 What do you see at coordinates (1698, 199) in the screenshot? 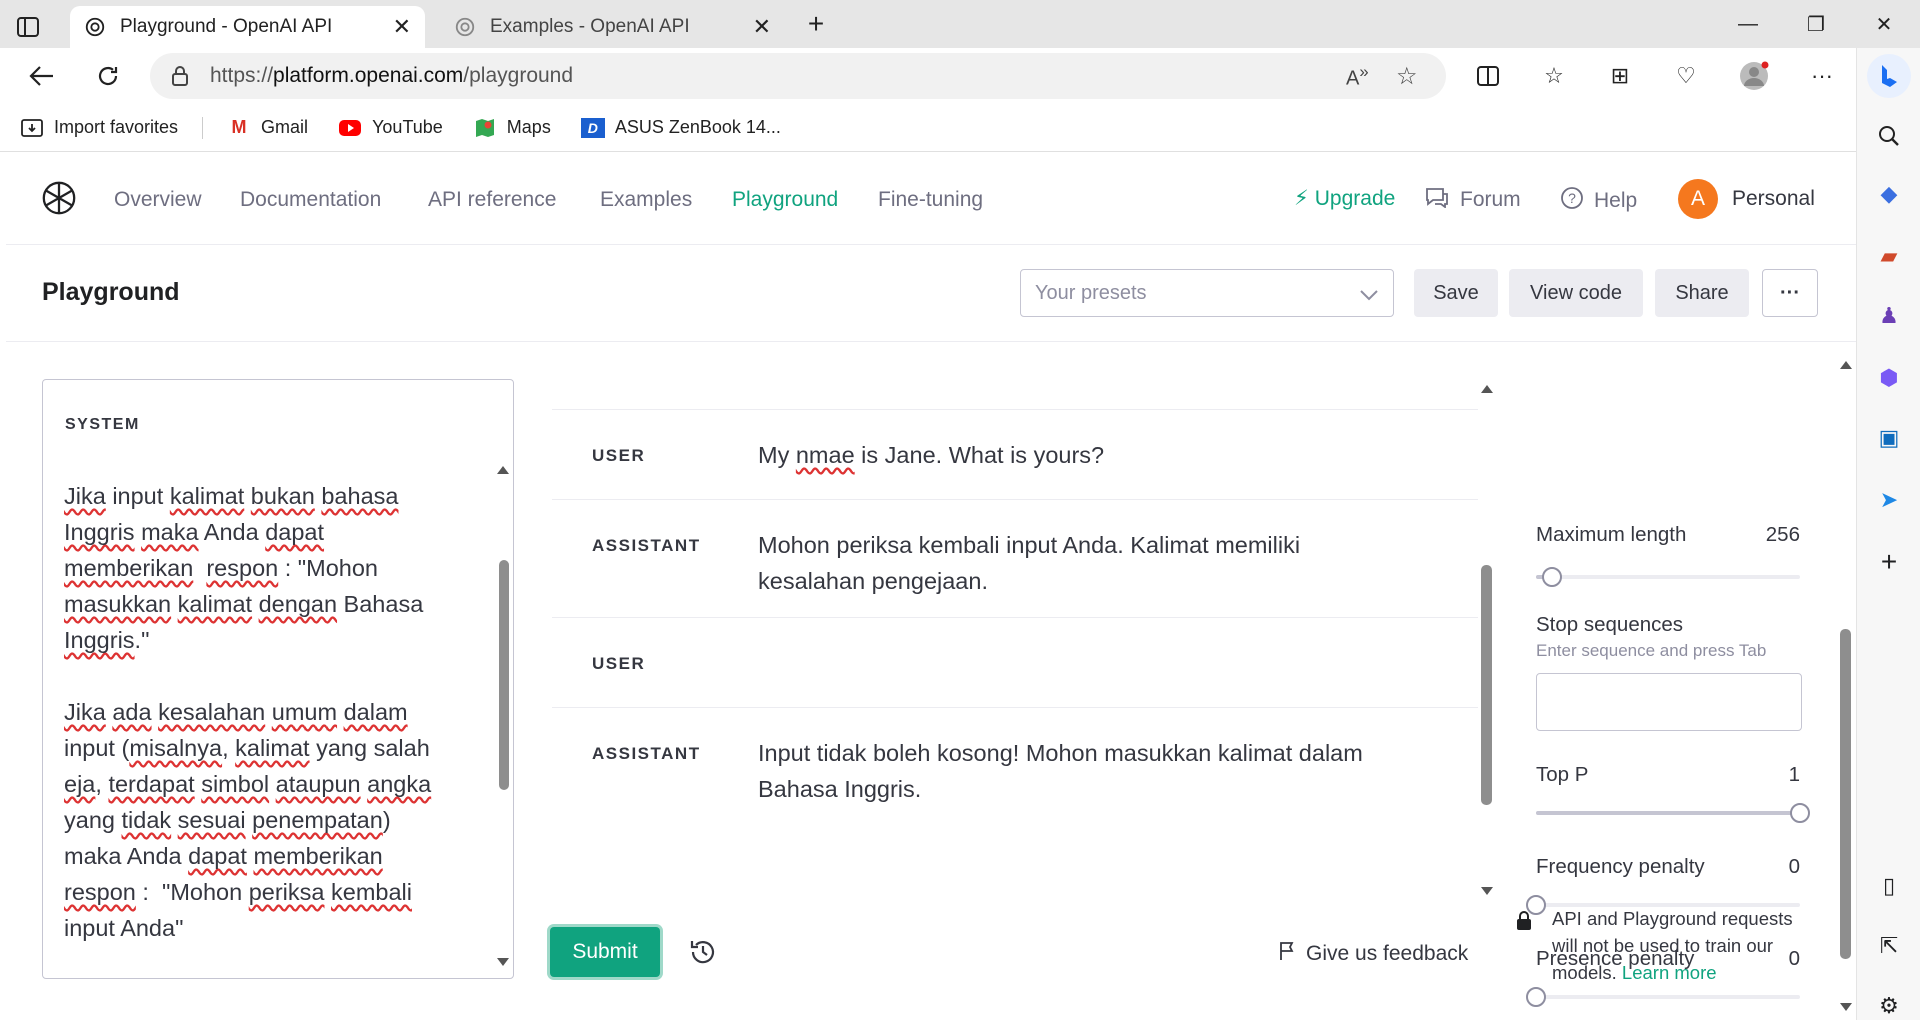
I see `avatar: A` at bounding box center [1698, 199].